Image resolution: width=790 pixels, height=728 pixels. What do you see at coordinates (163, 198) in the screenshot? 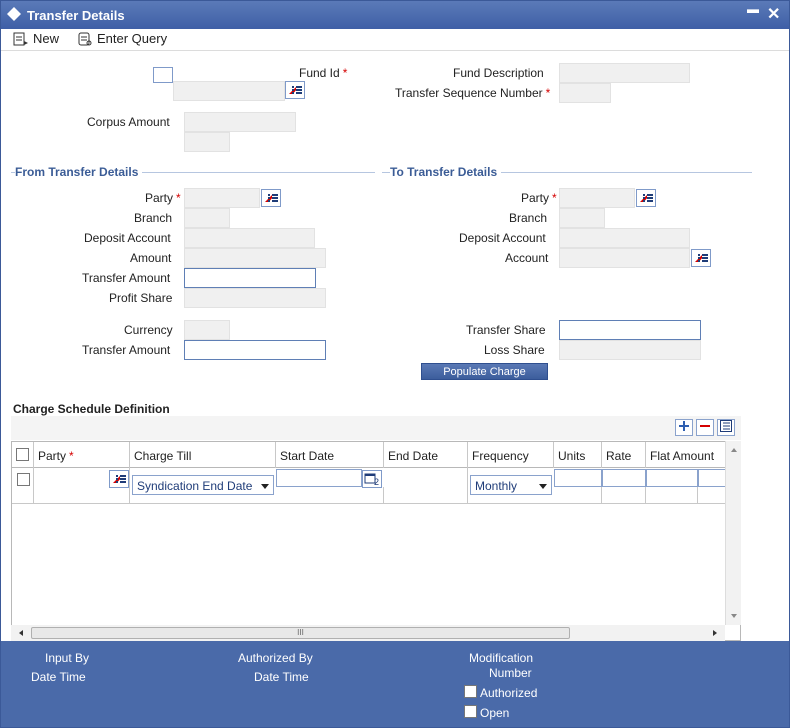
I see `from-party-label: Party *` at bounding box center [163, 198].